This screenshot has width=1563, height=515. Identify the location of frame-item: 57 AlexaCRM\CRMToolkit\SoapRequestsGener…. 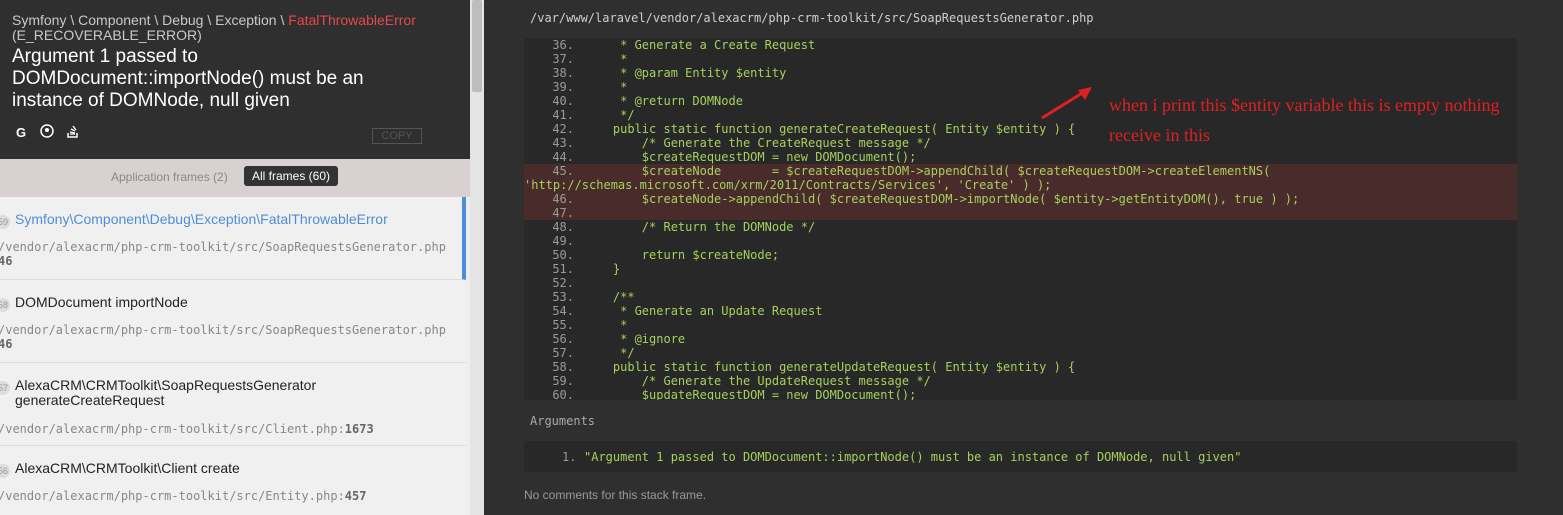
(233, 404).